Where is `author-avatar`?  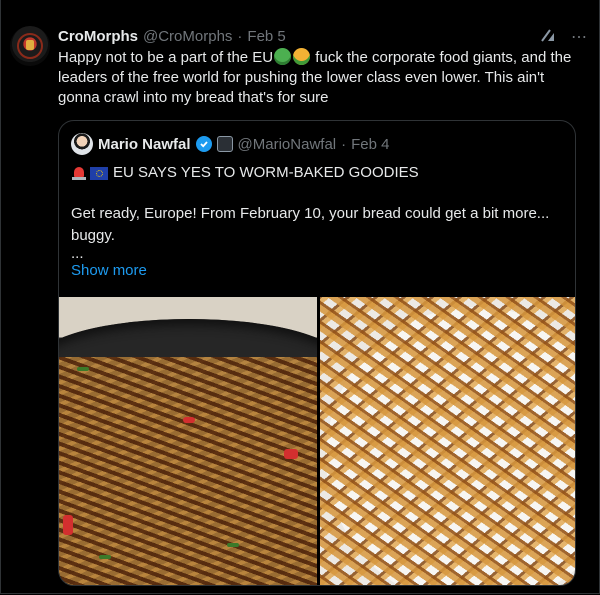 author-avatar is located at coordinates (30, 46).